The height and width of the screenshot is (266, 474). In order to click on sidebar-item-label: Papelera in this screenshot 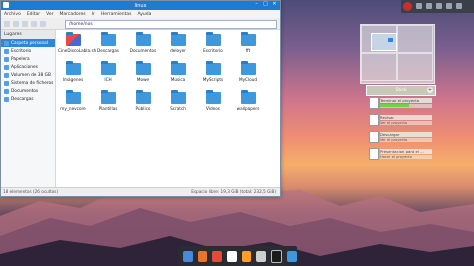, I will do `click(20, 59)`.